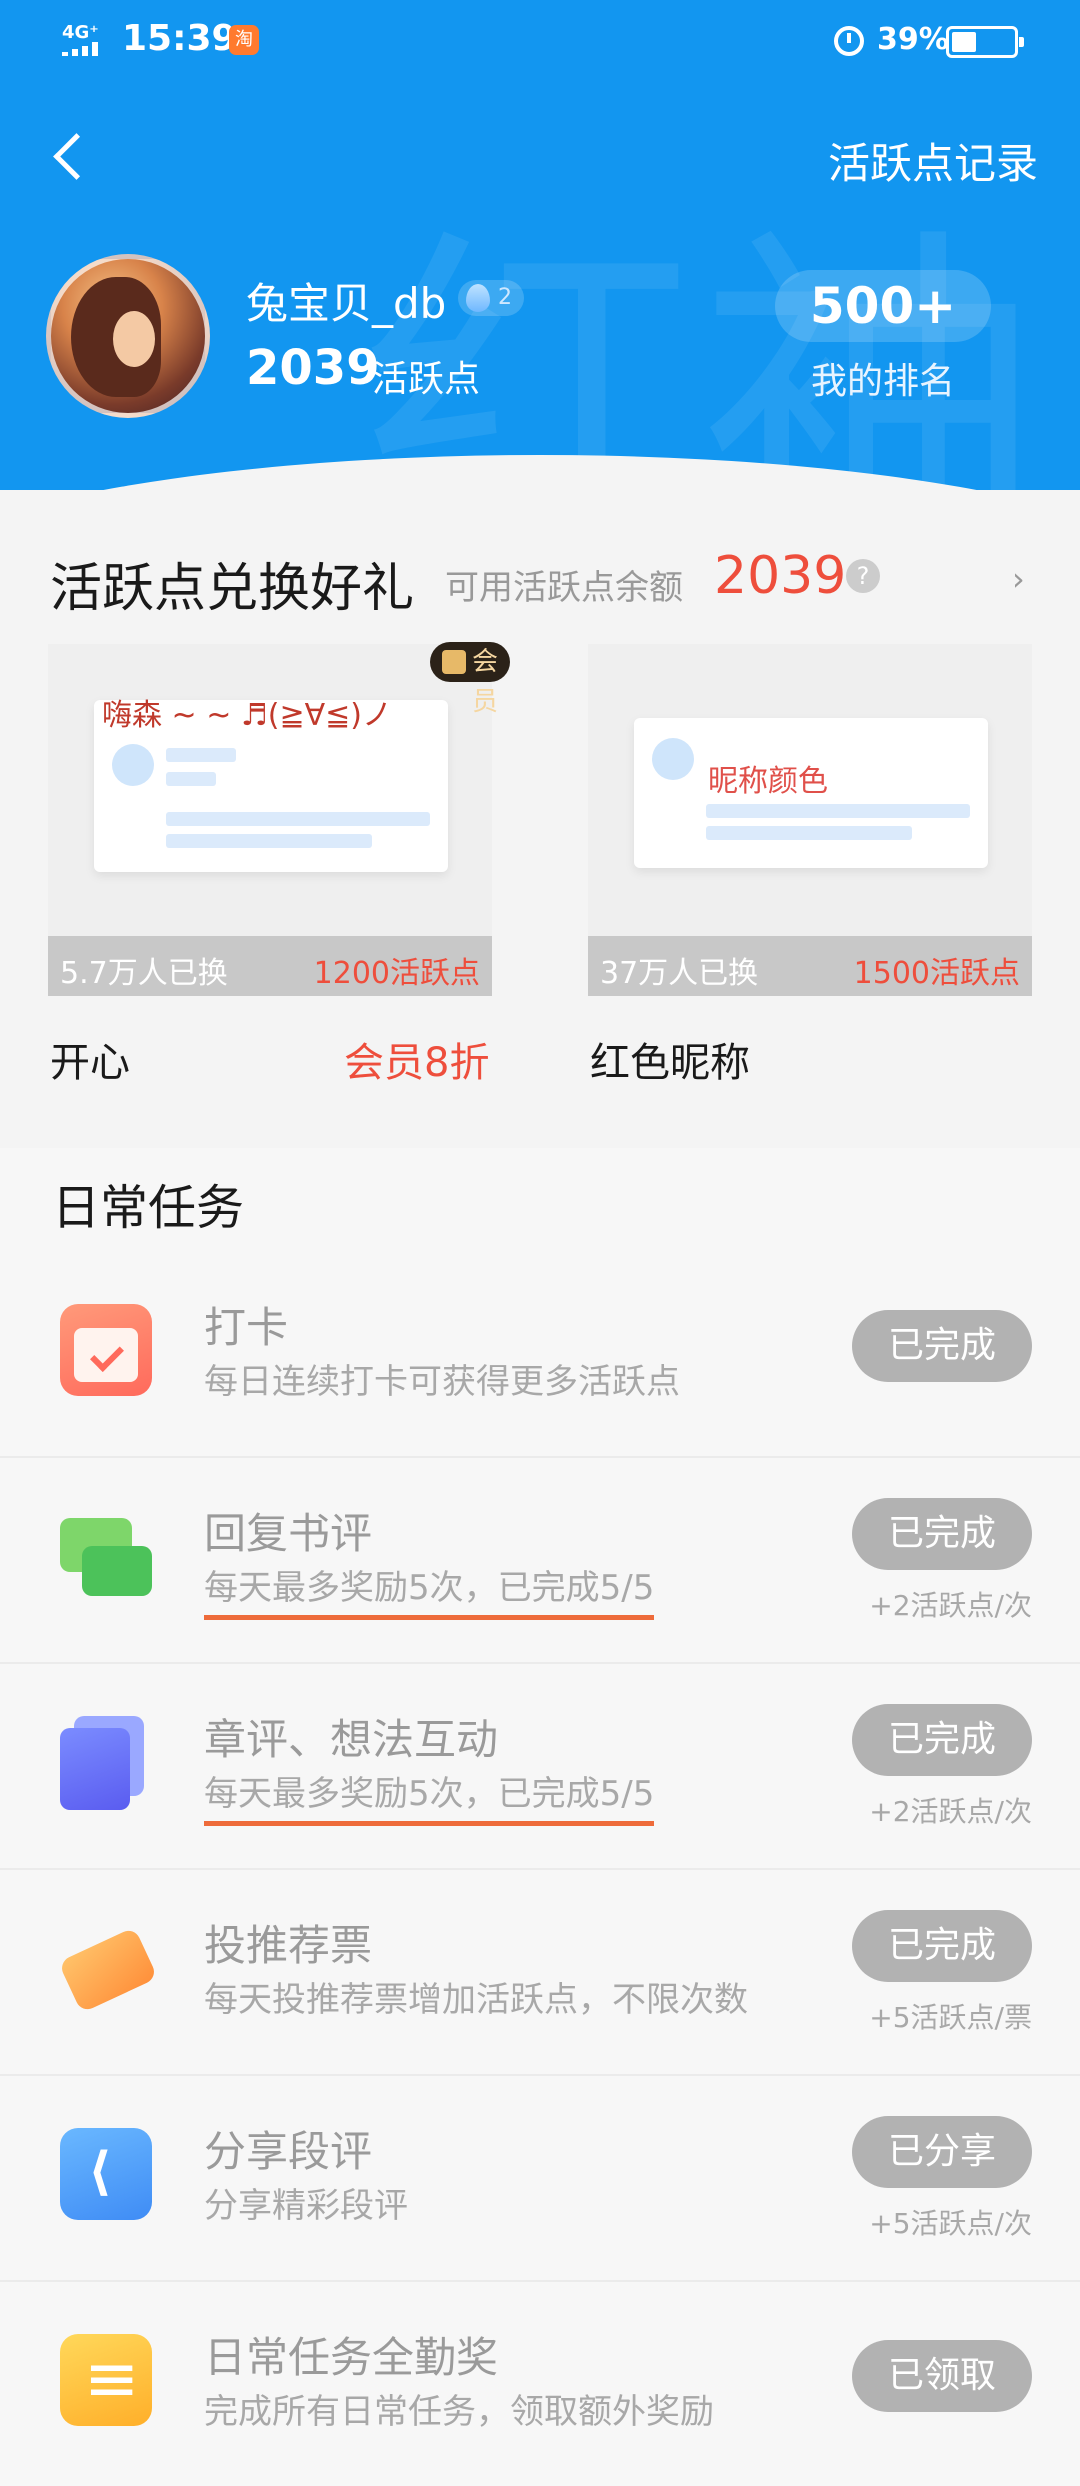  Describe the element at coordinates (179, 38) in the screenshot. I see `status-time: 15:39` at that location.